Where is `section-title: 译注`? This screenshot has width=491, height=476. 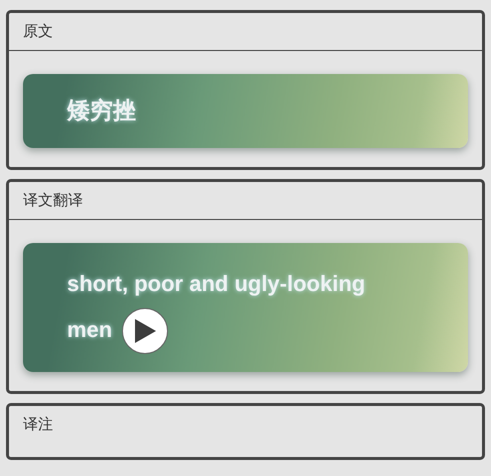 section-title: 译注 is located at coordinates (38, 424).